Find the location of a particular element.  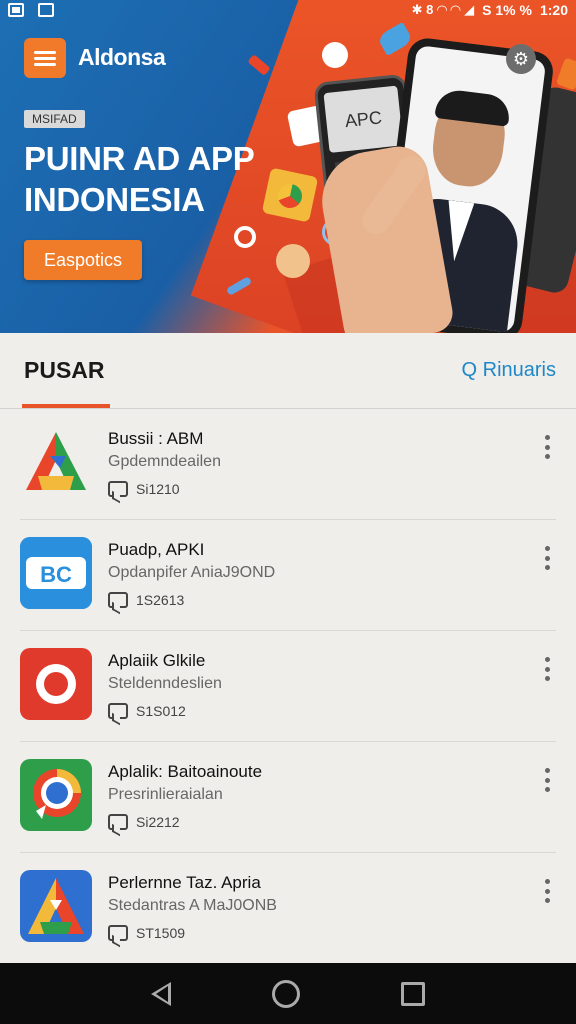

active-tab-indicator is located at coordinates (66, 406).